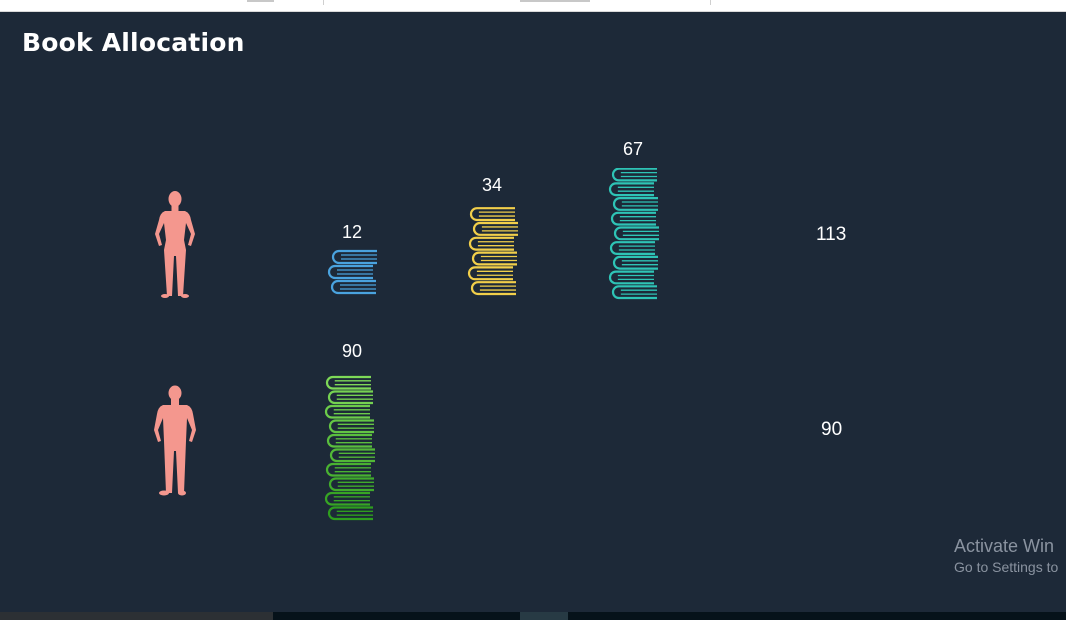 Image resolution: width=1066 pixels, height=620 pixels. What do you see at coordinates (492, 185) in the screenshot?
I see `book-count-label: 34` at bounding box center [492, 185].